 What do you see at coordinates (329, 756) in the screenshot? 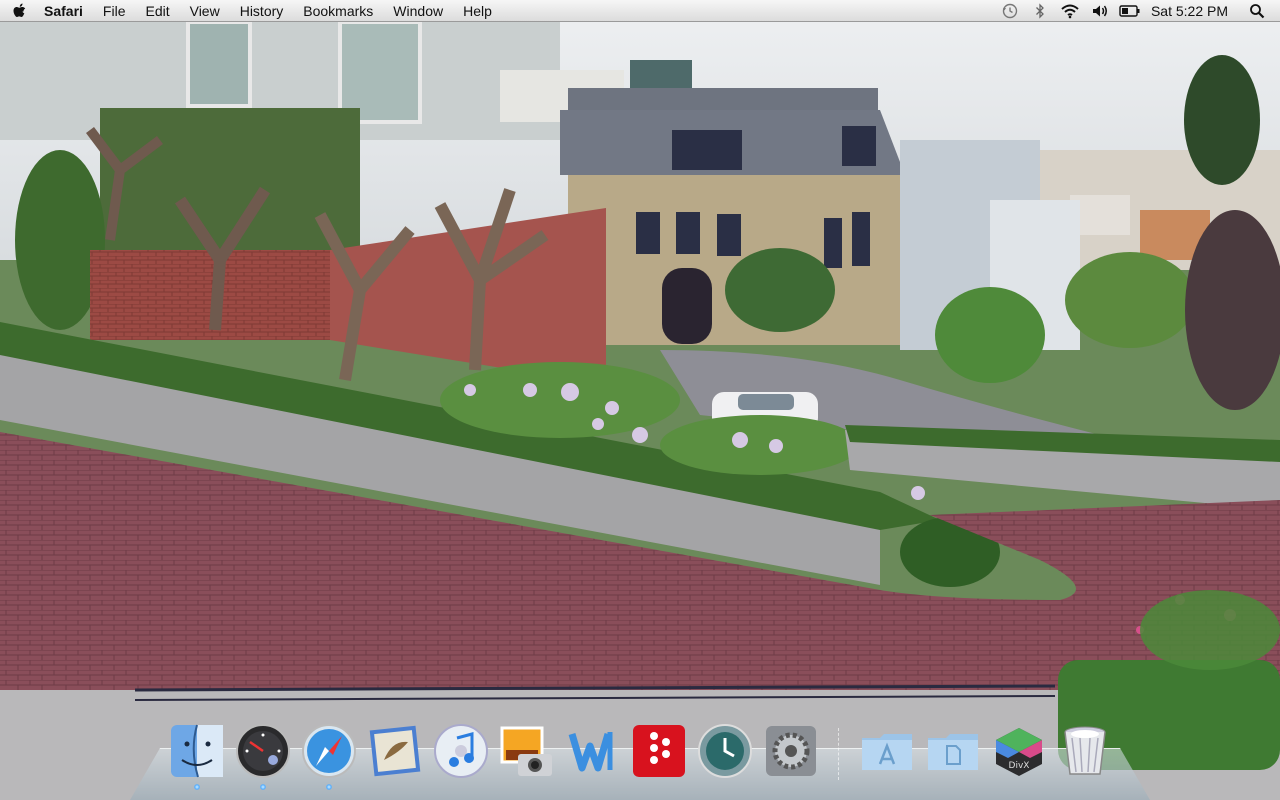
I see `dock-safari-icon` at bounding box center [329, 756].